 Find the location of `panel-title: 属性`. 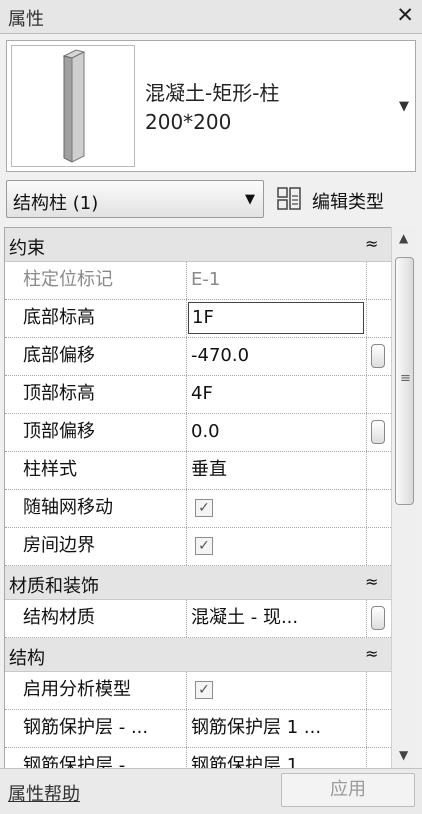

panel-title: 属性 is located at coordinates (26, 19).